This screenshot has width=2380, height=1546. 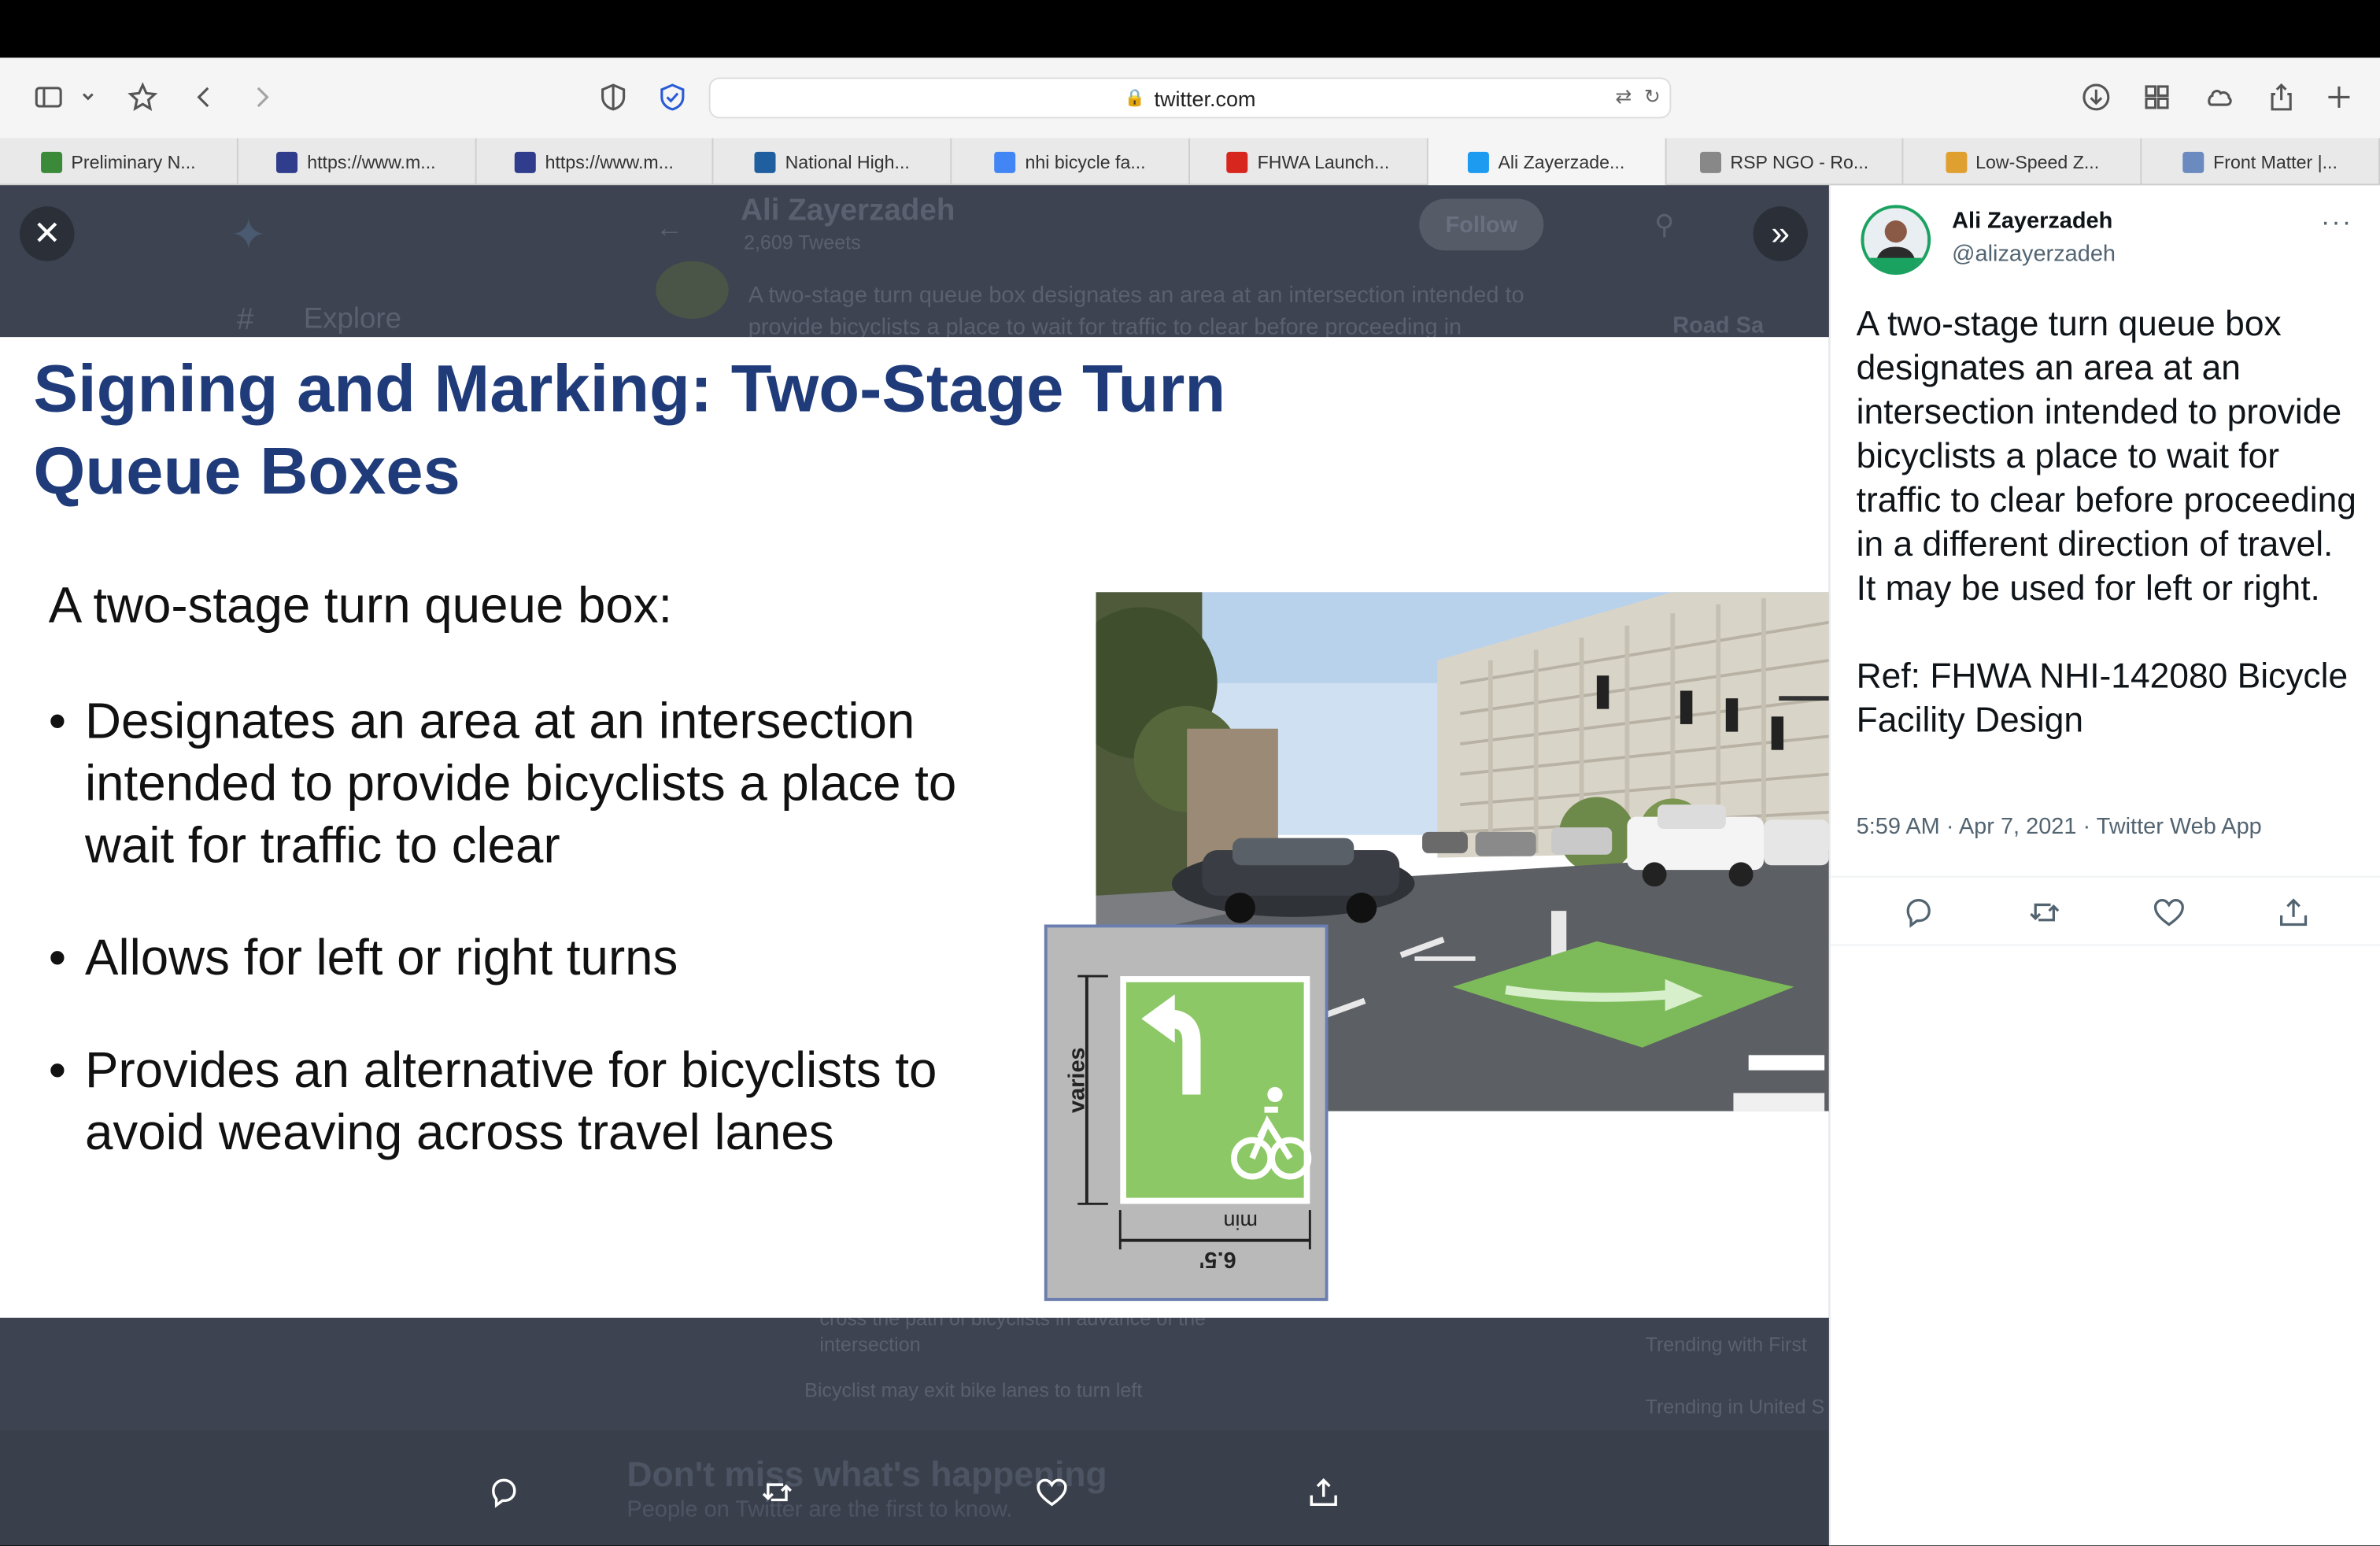 I want to click on slide-bullet: Allows for left or right turns, so click(x=519, y=957).